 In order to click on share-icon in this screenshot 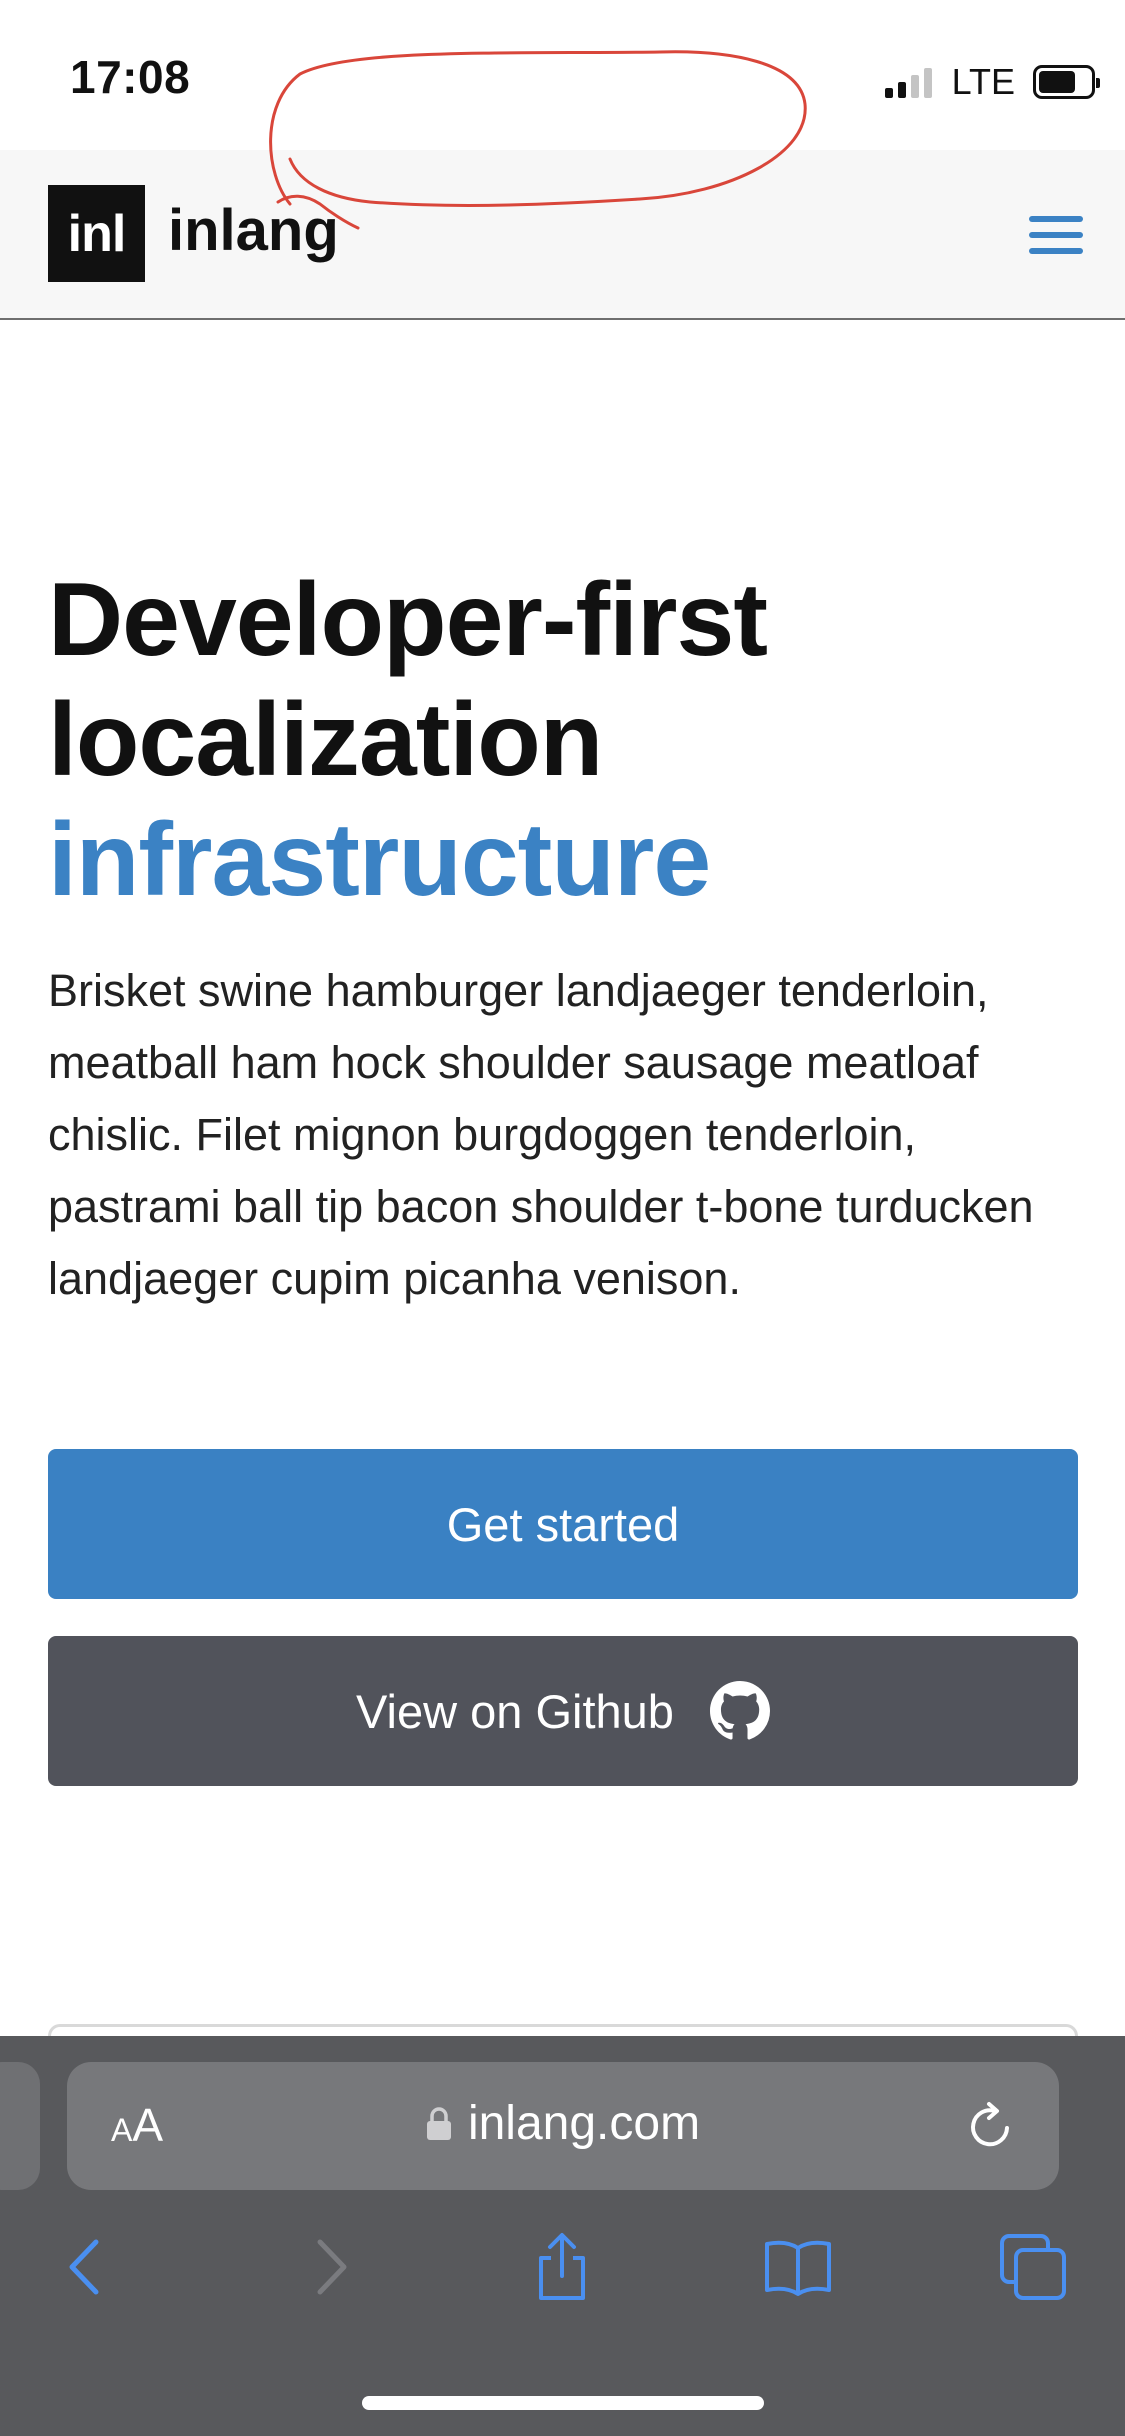, I will do `click(562, 2267)`.